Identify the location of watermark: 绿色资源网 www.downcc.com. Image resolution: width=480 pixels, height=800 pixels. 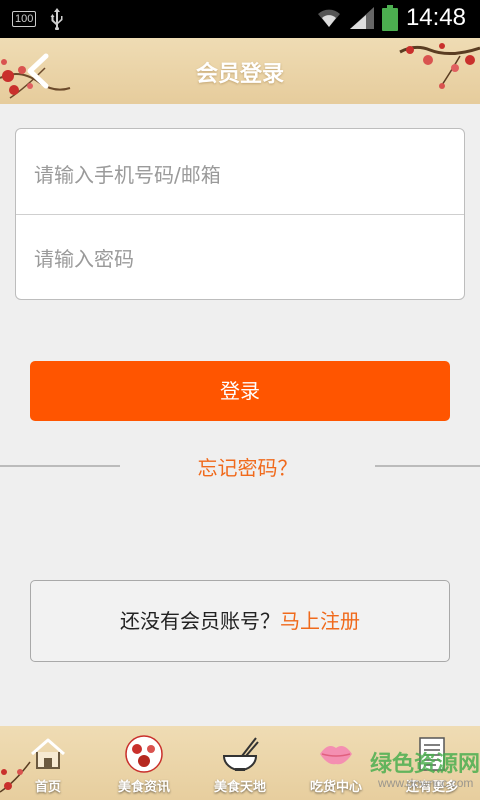
(405, 770).